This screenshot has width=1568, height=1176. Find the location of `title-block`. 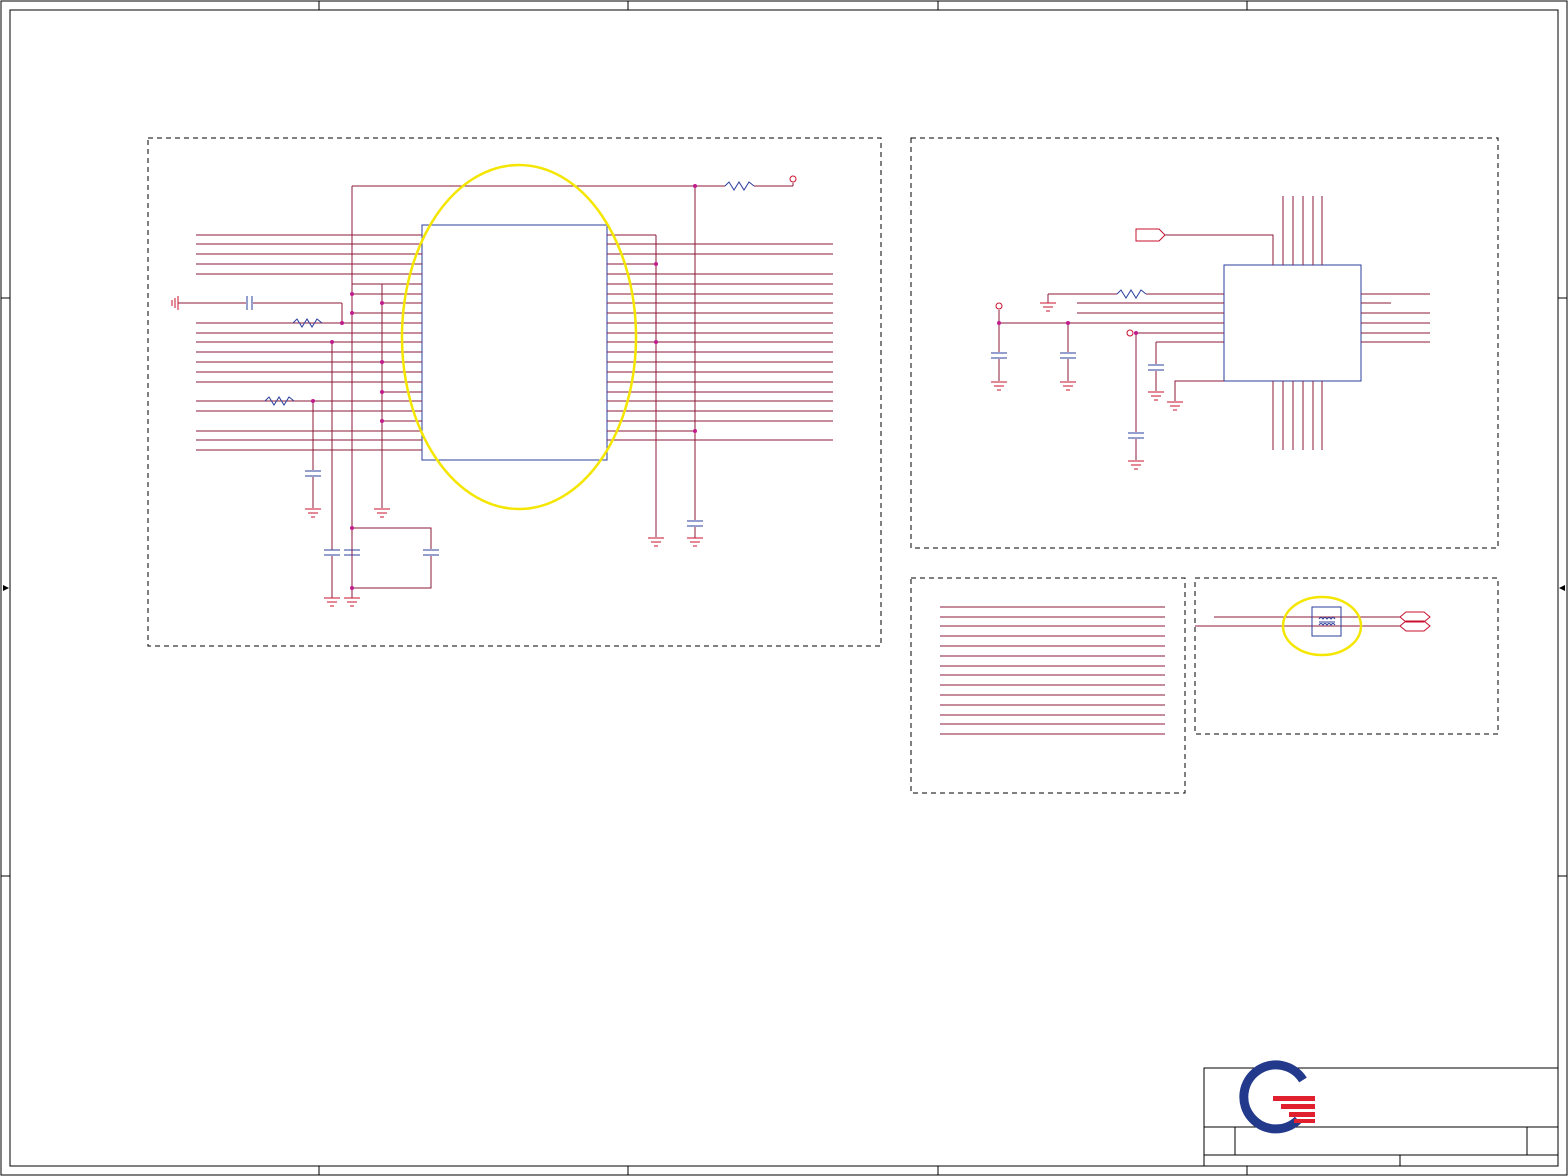

title-block is located at coordinates (1381, 1113).